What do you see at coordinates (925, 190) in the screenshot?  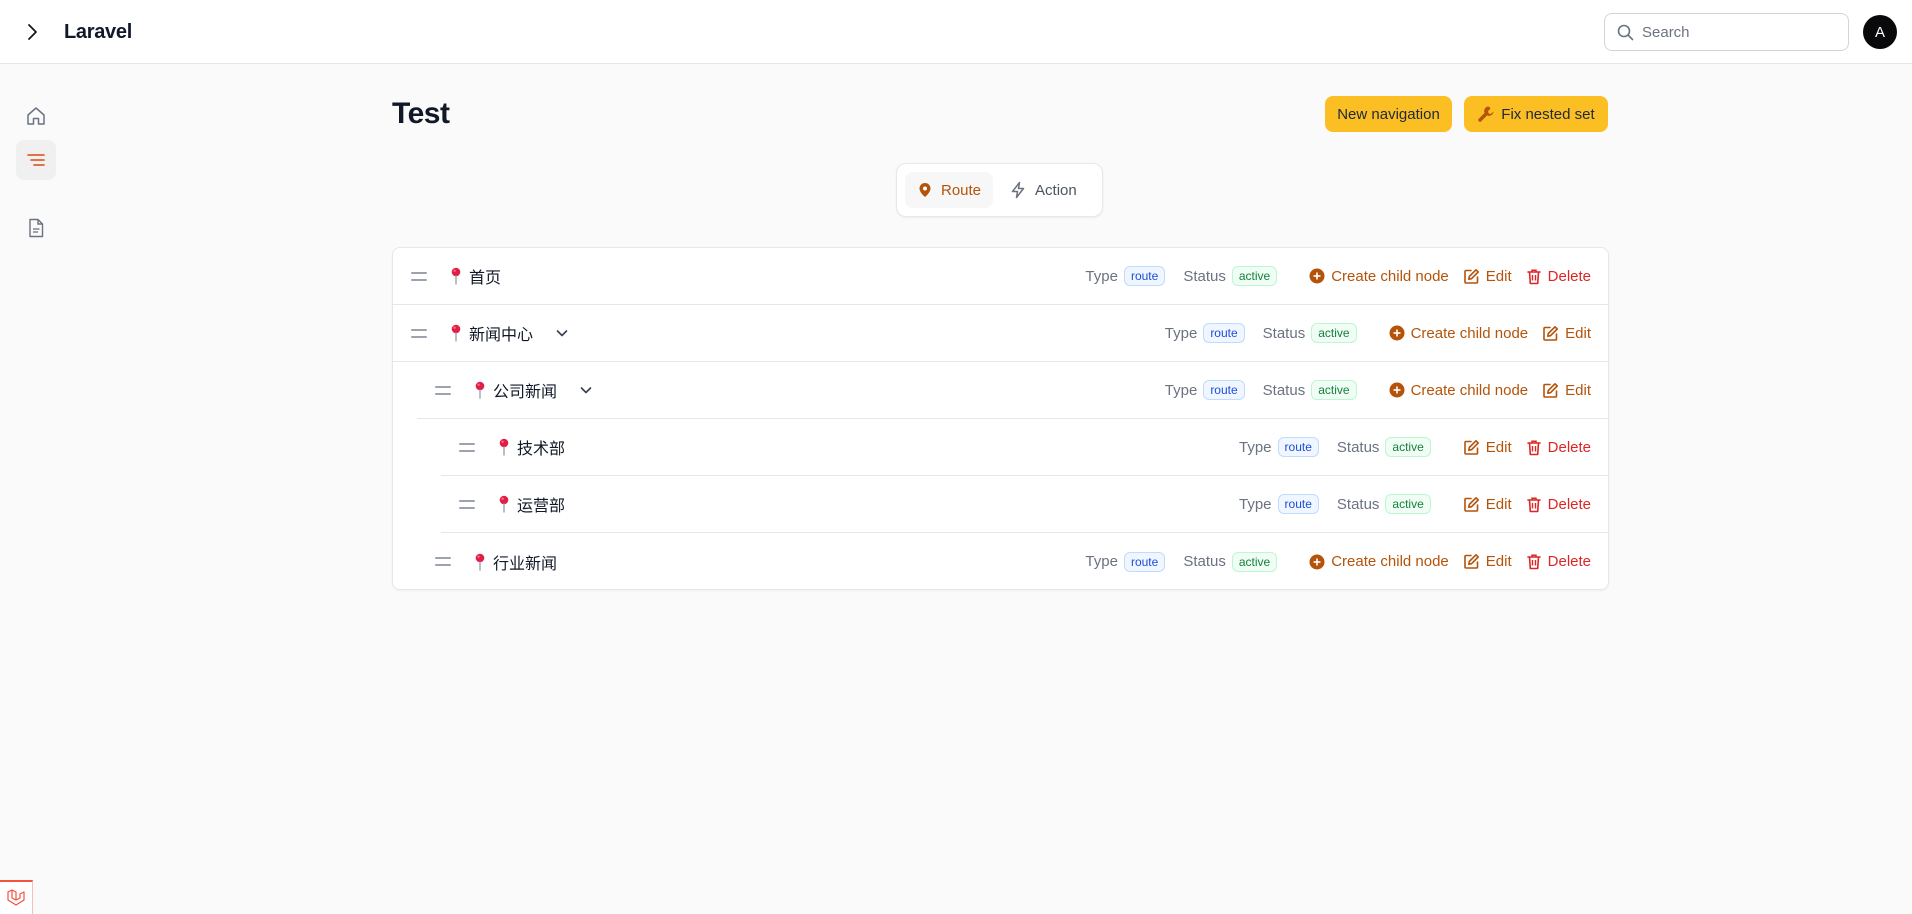 I see `map-pin-icon` at bounding box center [925, 190].